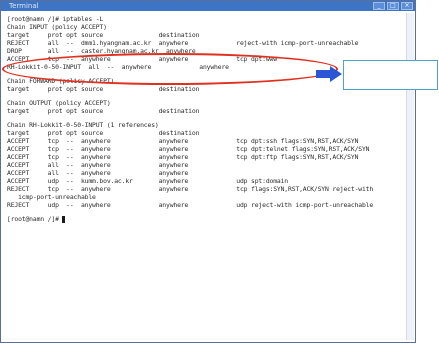 This screenshot has width=439, height=347. Describe the element at coordinates (57, 27) in the screenshot. I see `terminal-line: Chain INPUT (policy ACCEPT)` at that location.